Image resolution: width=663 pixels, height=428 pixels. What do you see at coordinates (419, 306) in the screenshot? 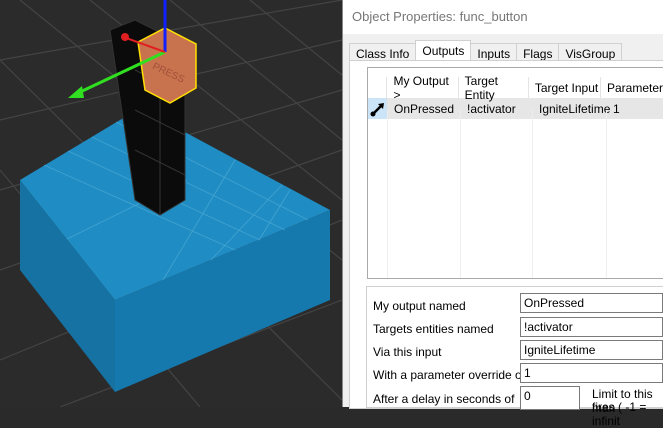
I see `output-label: My output named` at bounding box center [419, 306].